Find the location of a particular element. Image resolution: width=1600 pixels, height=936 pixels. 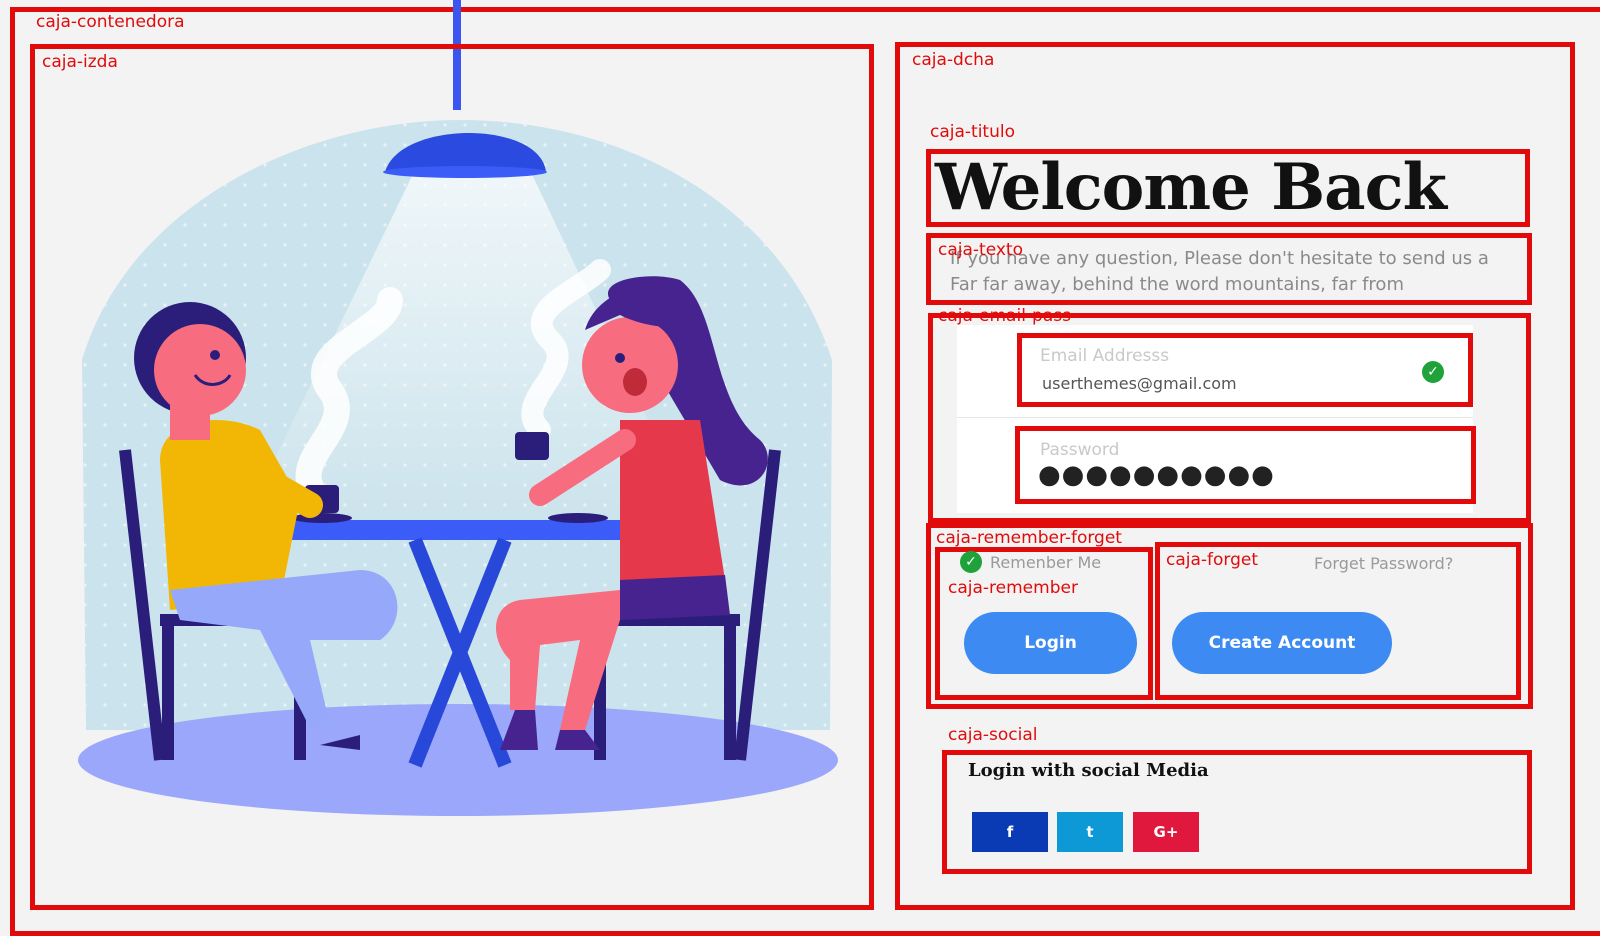

field-divider is located at coordinates (1215, 417).